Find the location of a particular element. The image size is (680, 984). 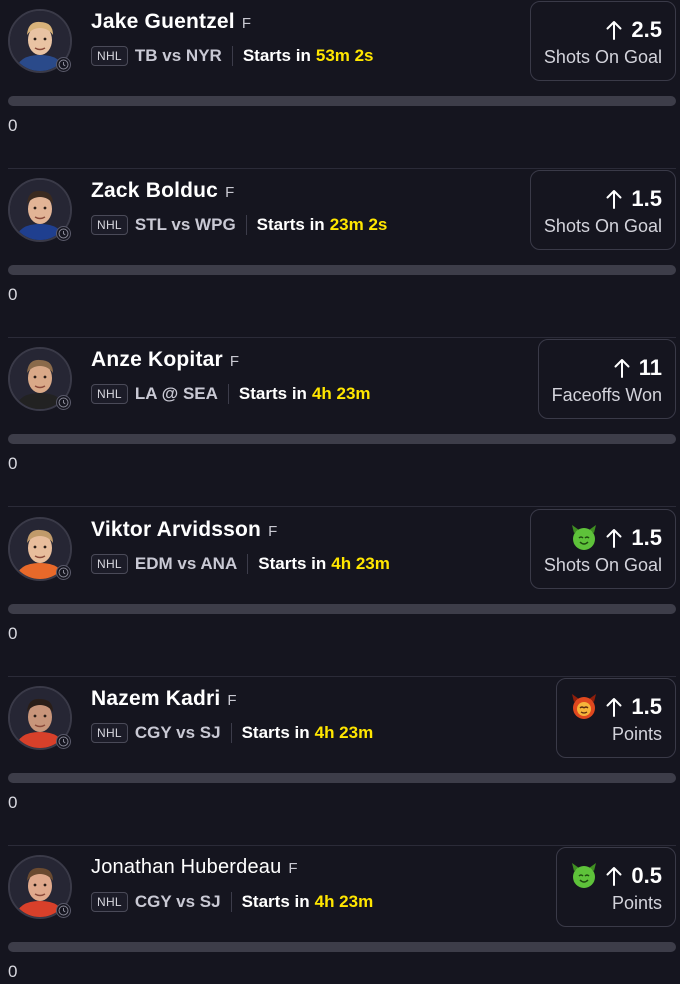

countdown: 53m 2s is located at coordinates (344, 55).